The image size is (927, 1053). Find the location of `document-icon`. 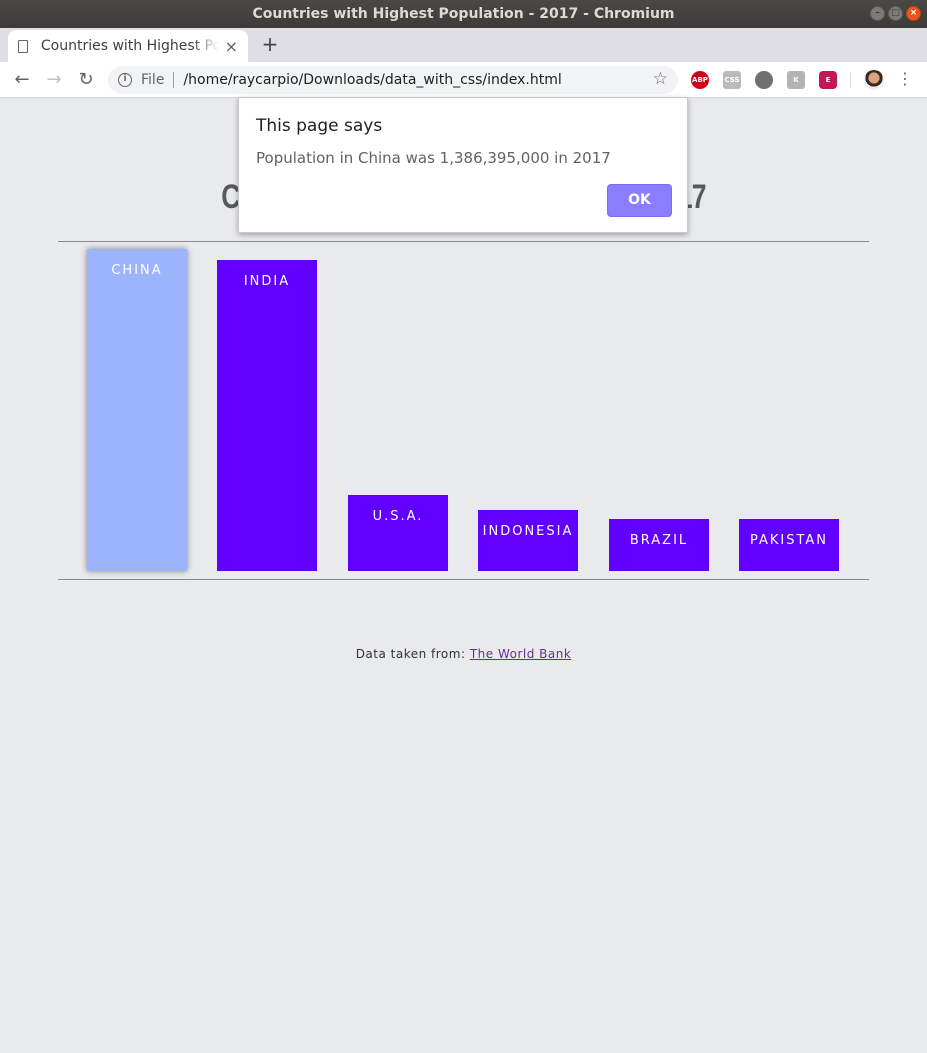

document-icon is located at coordinates (23, 46).